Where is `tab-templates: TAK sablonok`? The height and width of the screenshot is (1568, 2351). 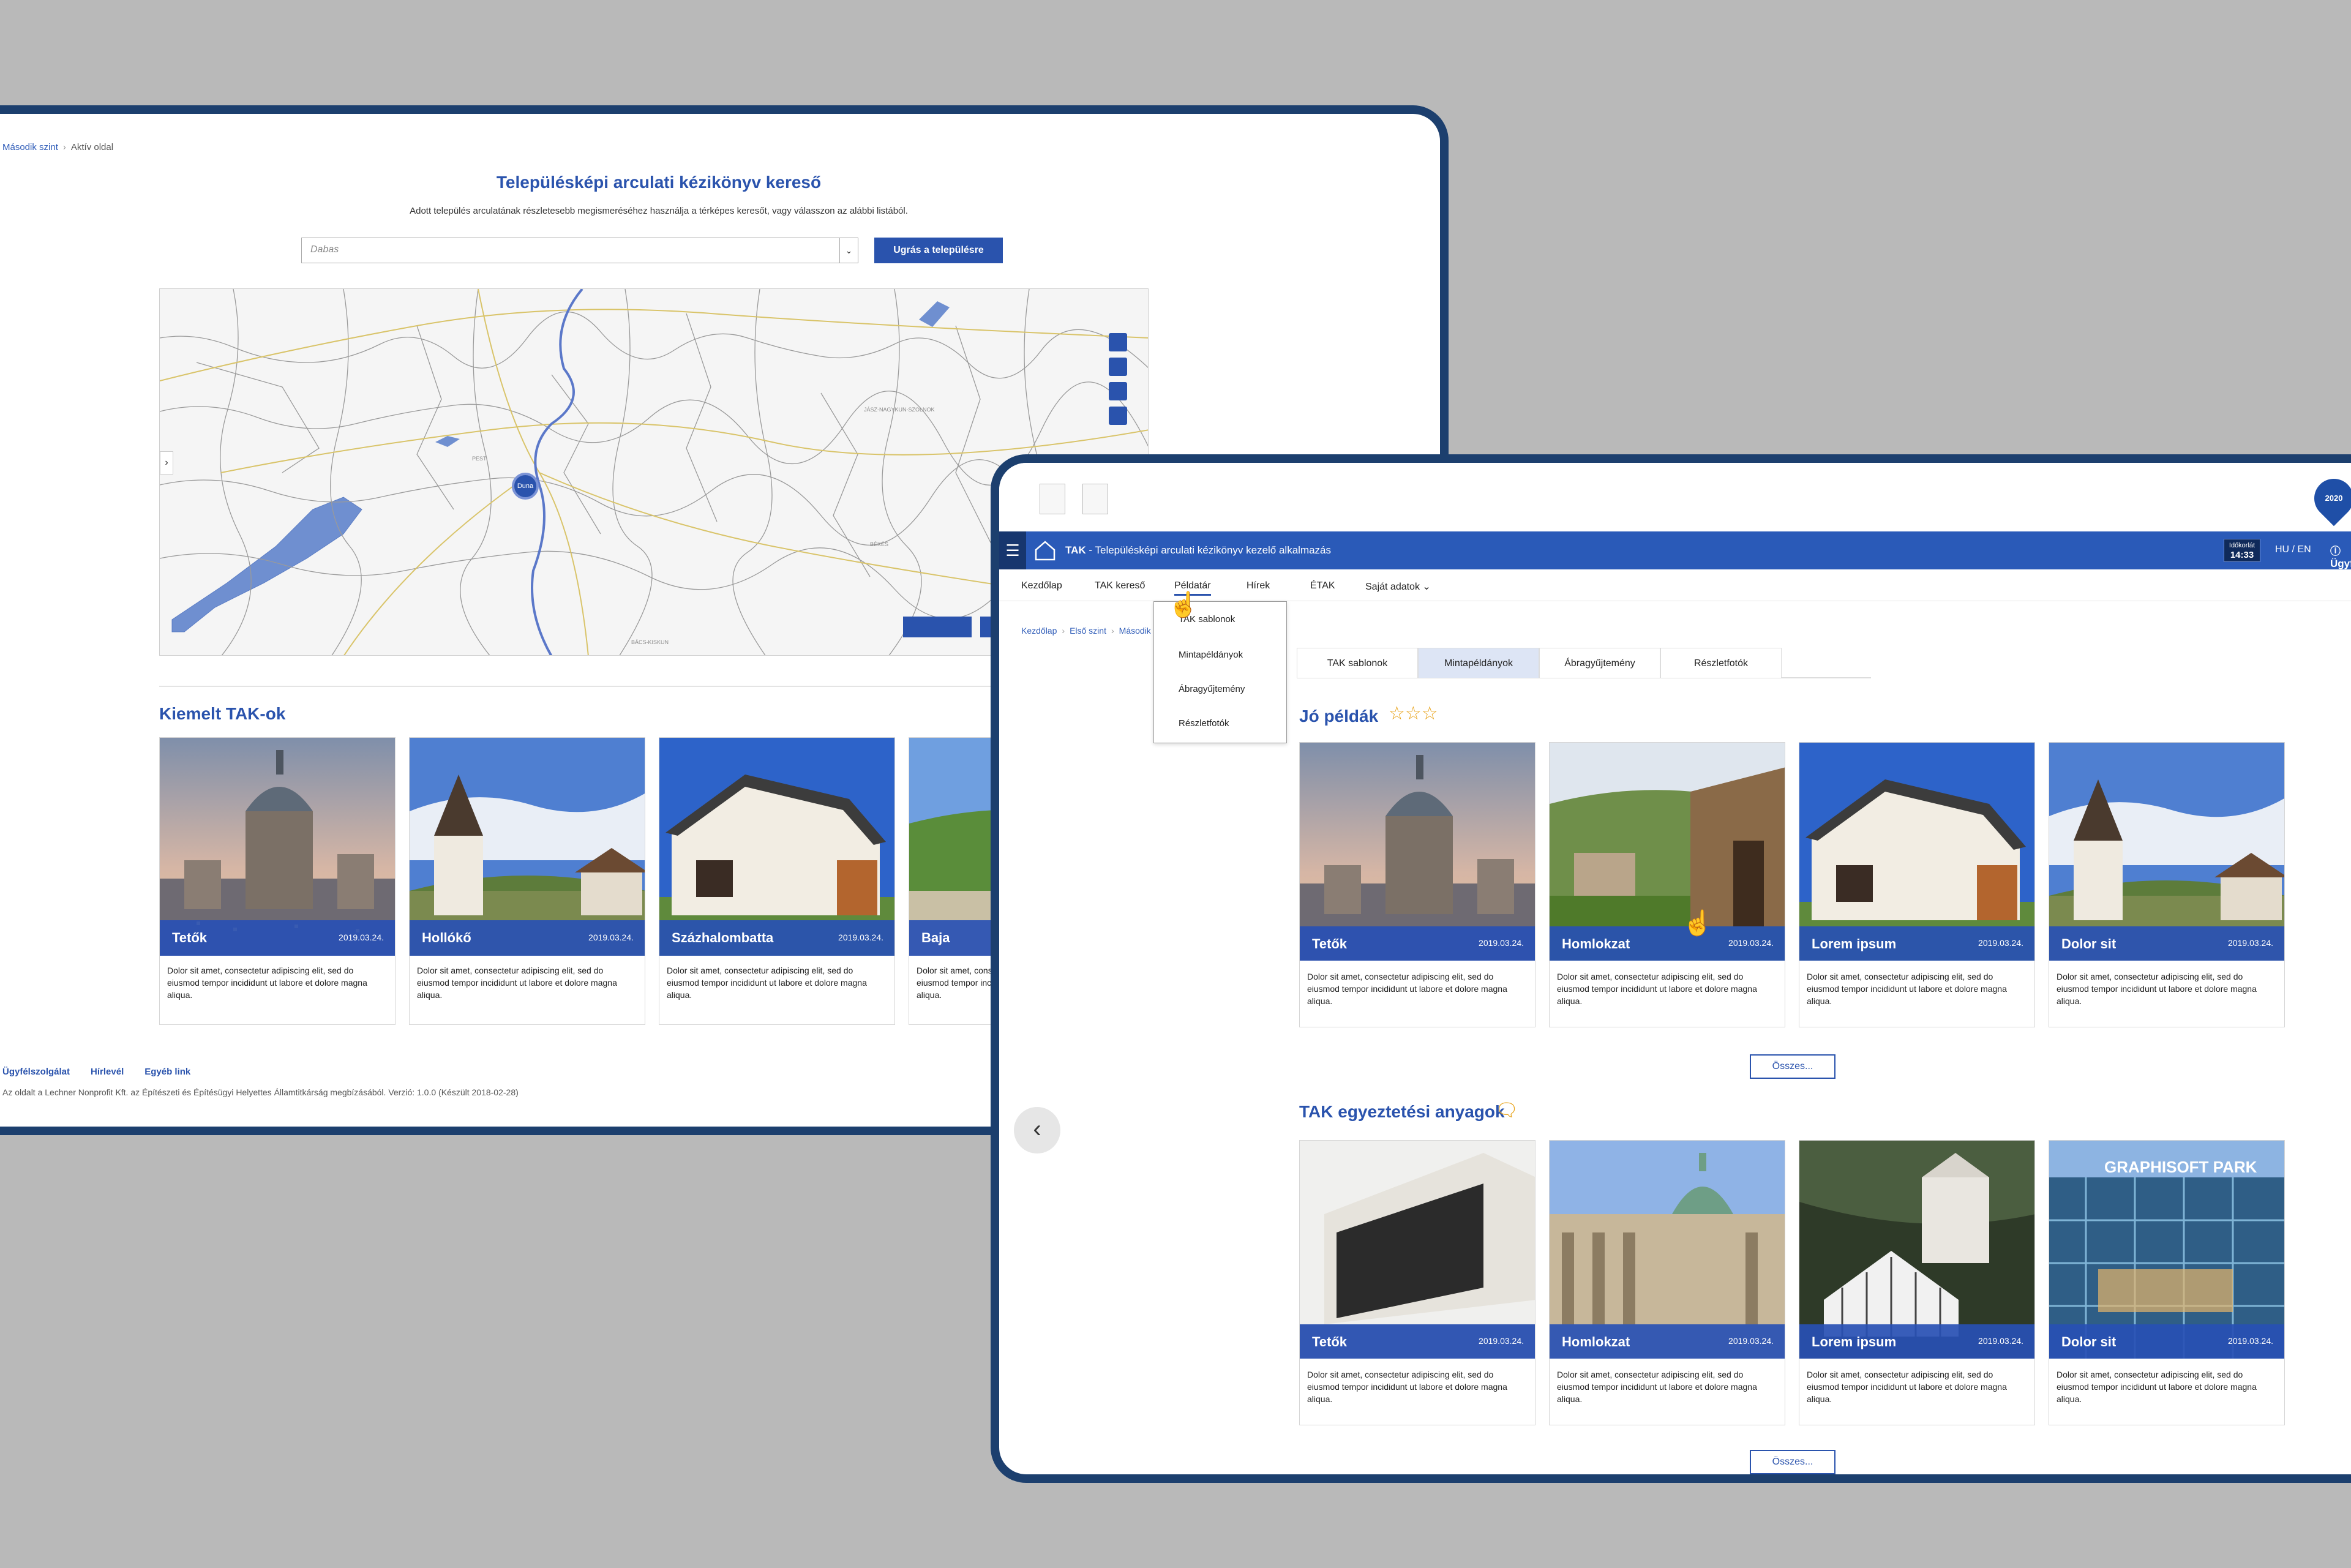
tab-templates: TAK sablonok is located at coordinates (1357, 663).